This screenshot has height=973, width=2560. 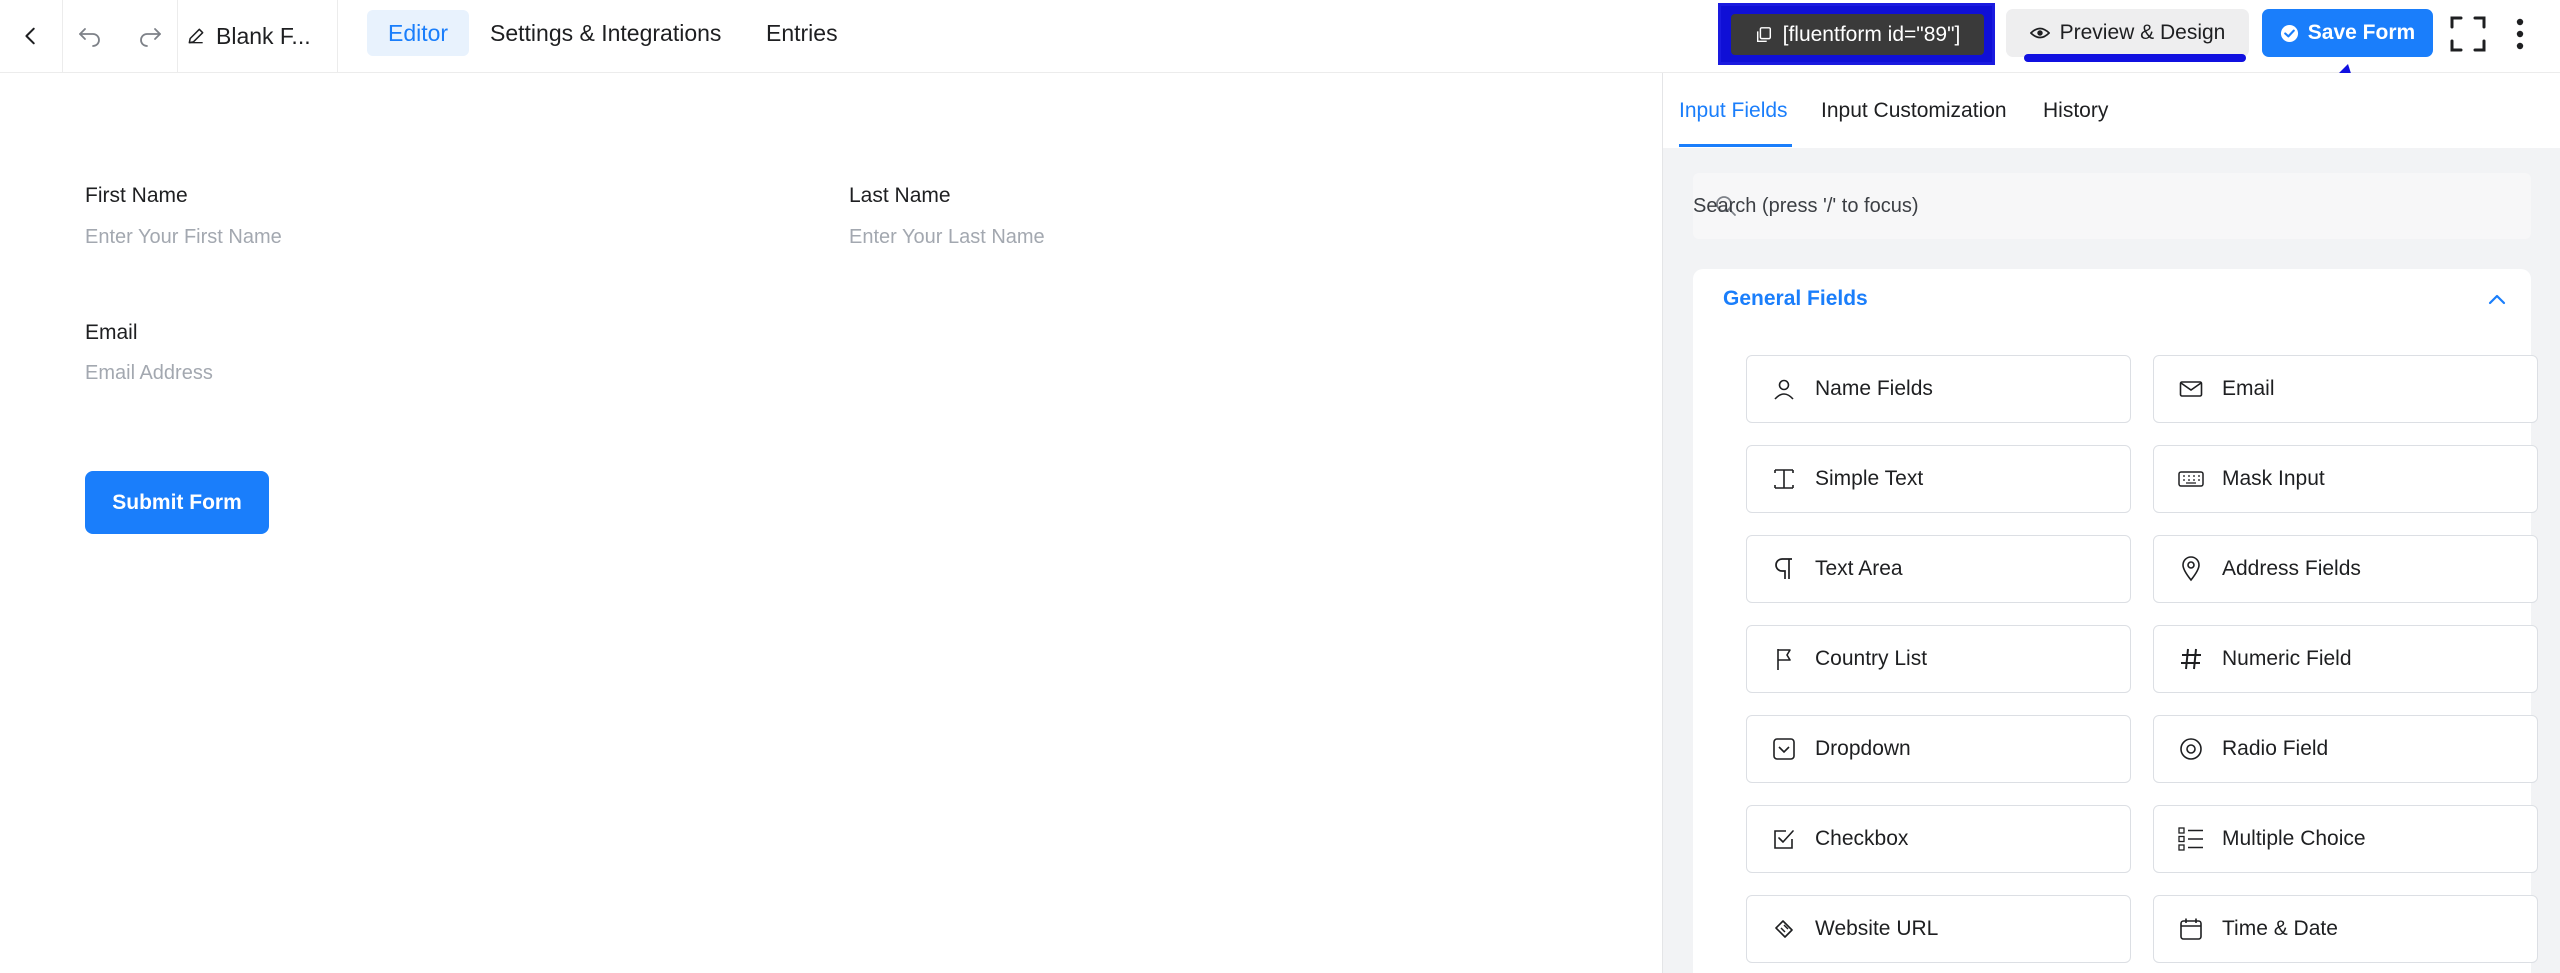 I want to click on save-form-button: Save Form, so click(x=2347, y=33).